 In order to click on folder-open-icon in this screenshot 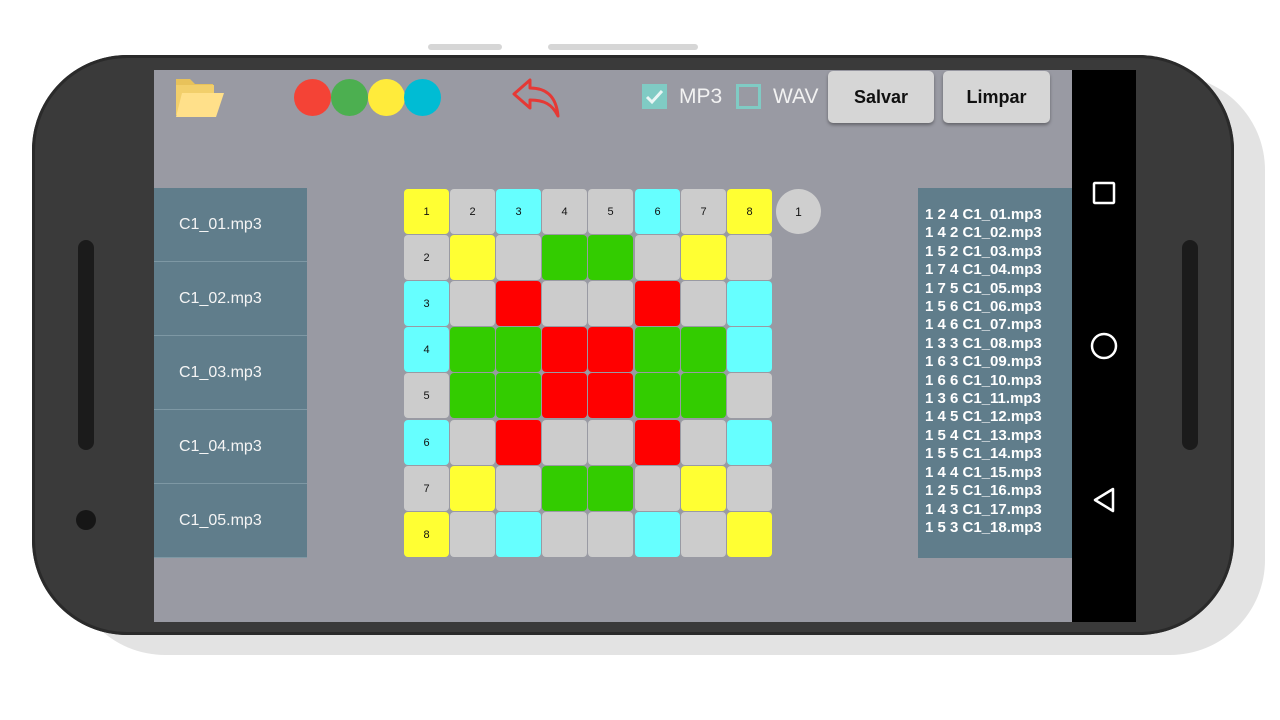, I will do `click(200, 98)`.